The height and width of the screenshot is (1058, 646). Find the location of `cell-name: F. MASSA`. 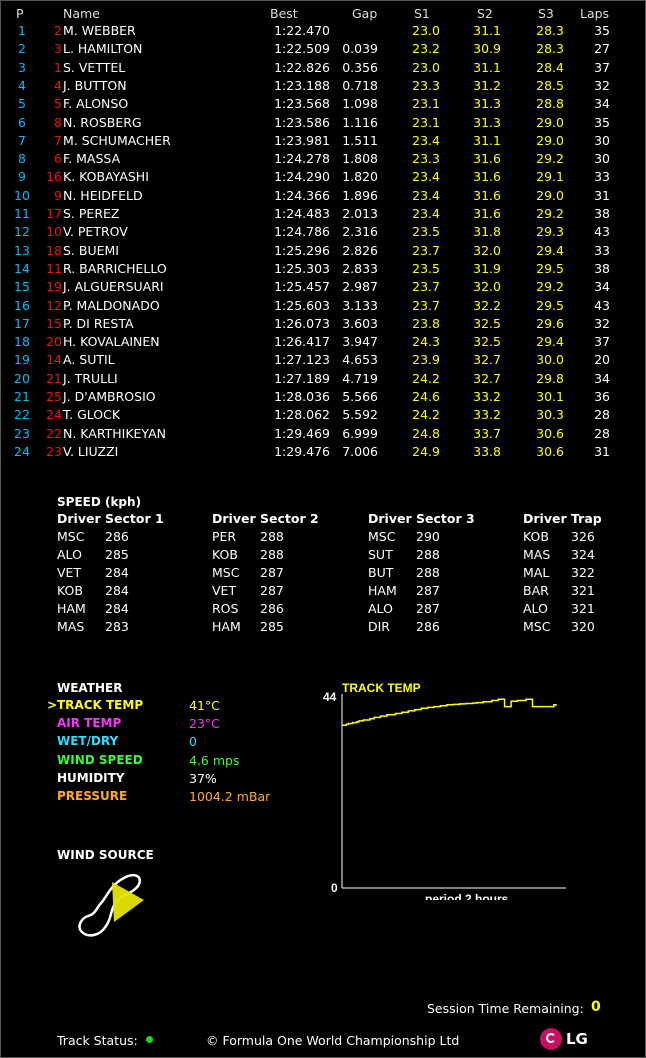

cell-name: F. MASSA is located at coordinates (92, 159).